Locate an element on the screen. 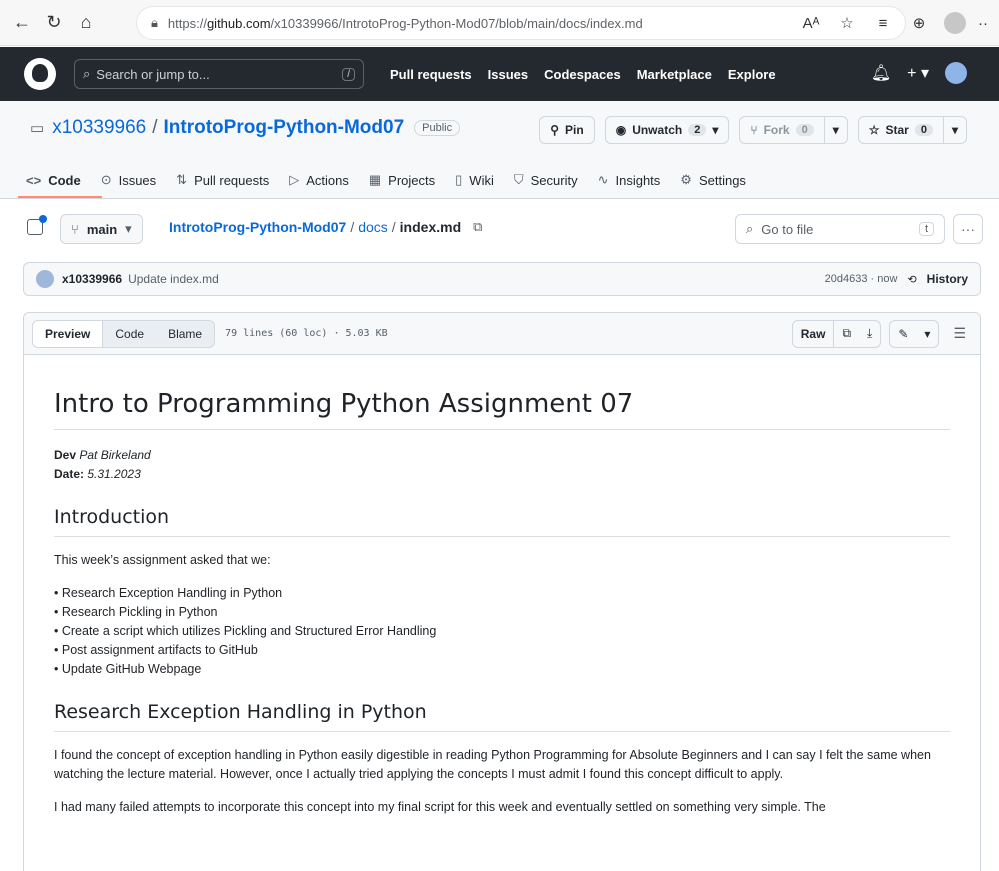 This screenshot has width=999, height=871. play-icon: ▷ is located at coordinates (294, 179).